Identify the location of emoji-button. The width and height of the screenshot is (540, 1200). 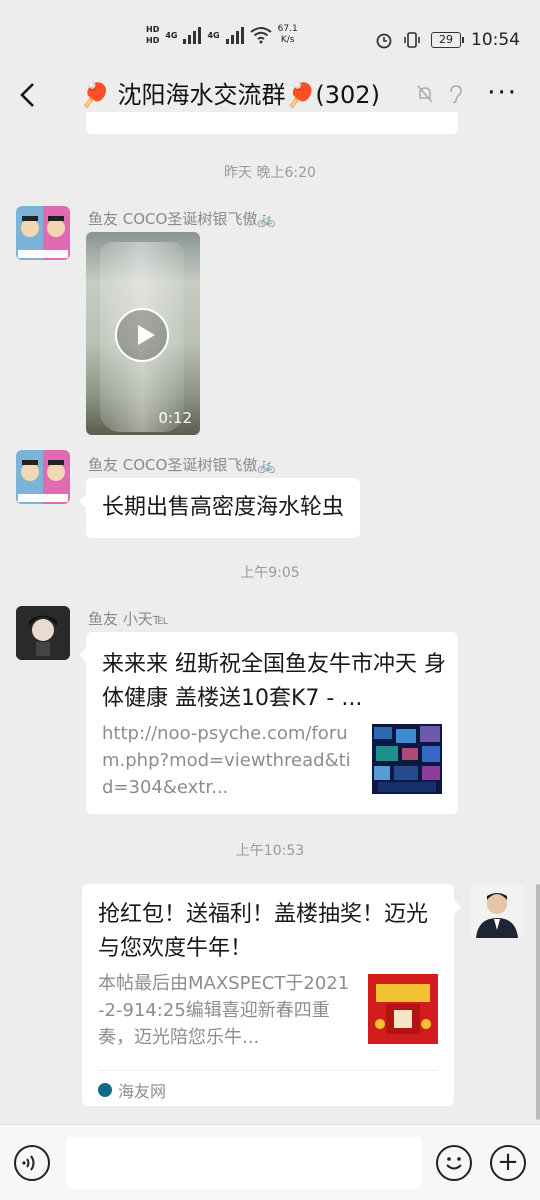
(454, 1163).